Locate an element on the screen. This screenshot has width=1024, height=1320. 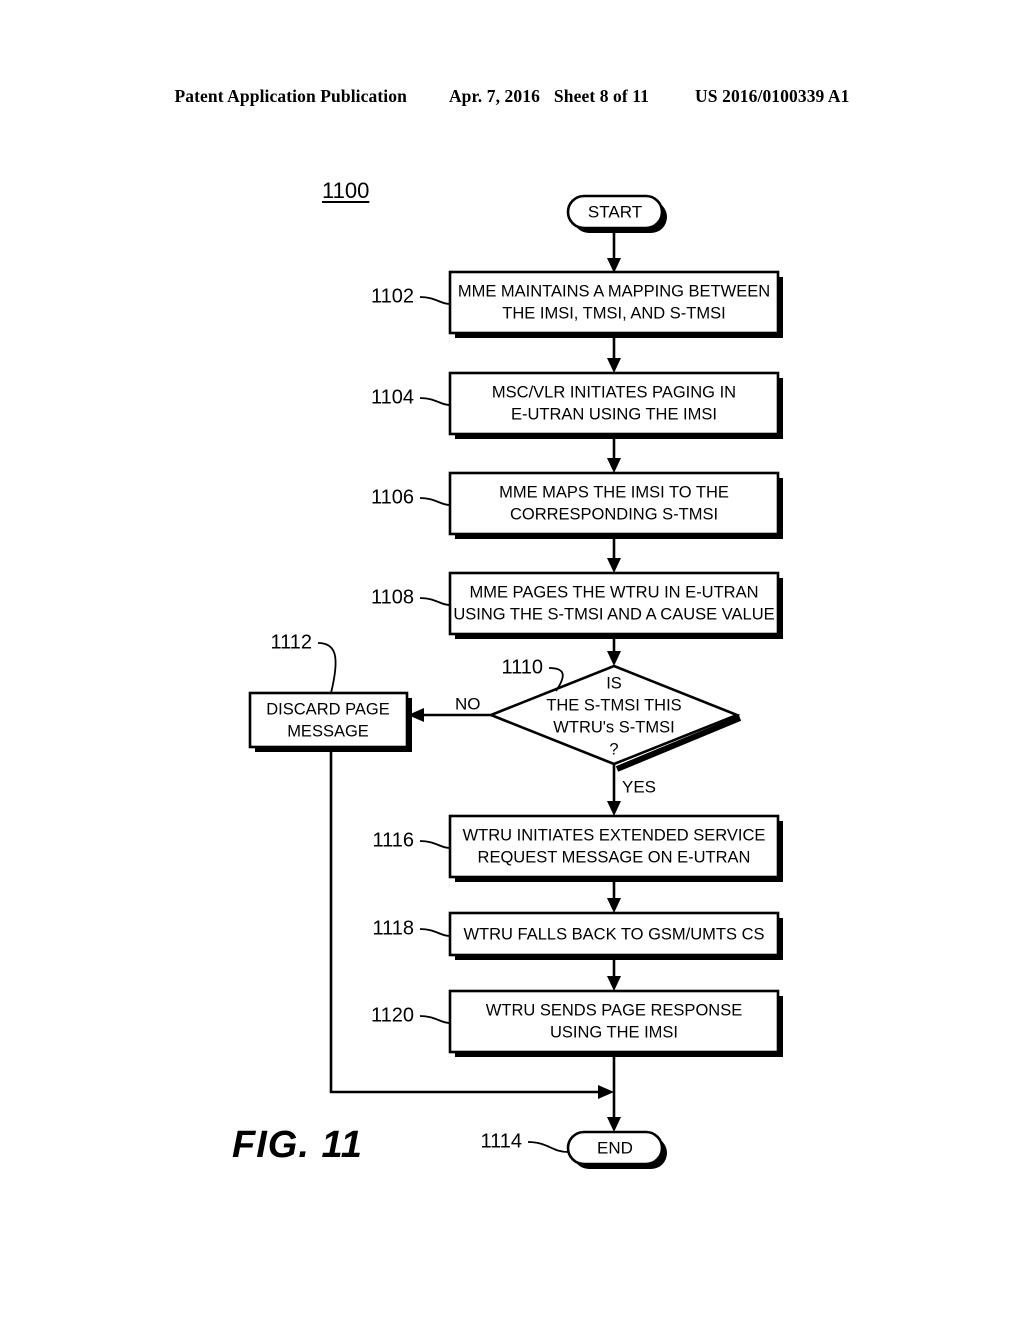
ref-label-1102: 1102 is located at coordinates (392, 296).